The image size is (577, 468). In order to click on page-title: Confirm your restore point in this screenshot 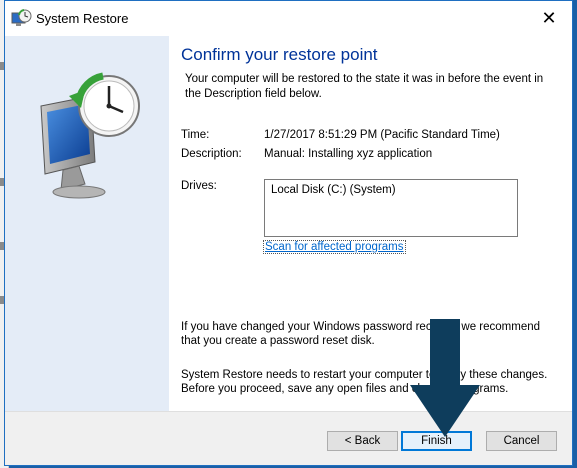, I will do `click(279, 54)`.